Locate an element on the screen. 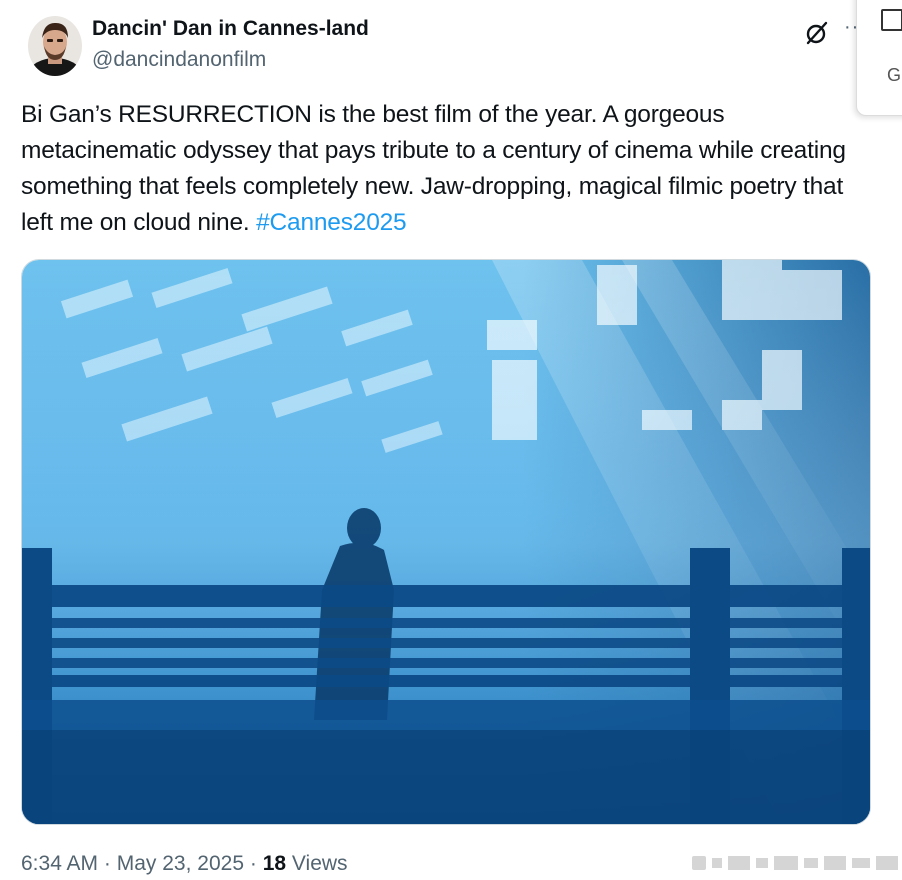 Image resolution: width=902 pixels, height=880 pixels. tweet-time: 6:34 AM is located at coordinates (59, 863).